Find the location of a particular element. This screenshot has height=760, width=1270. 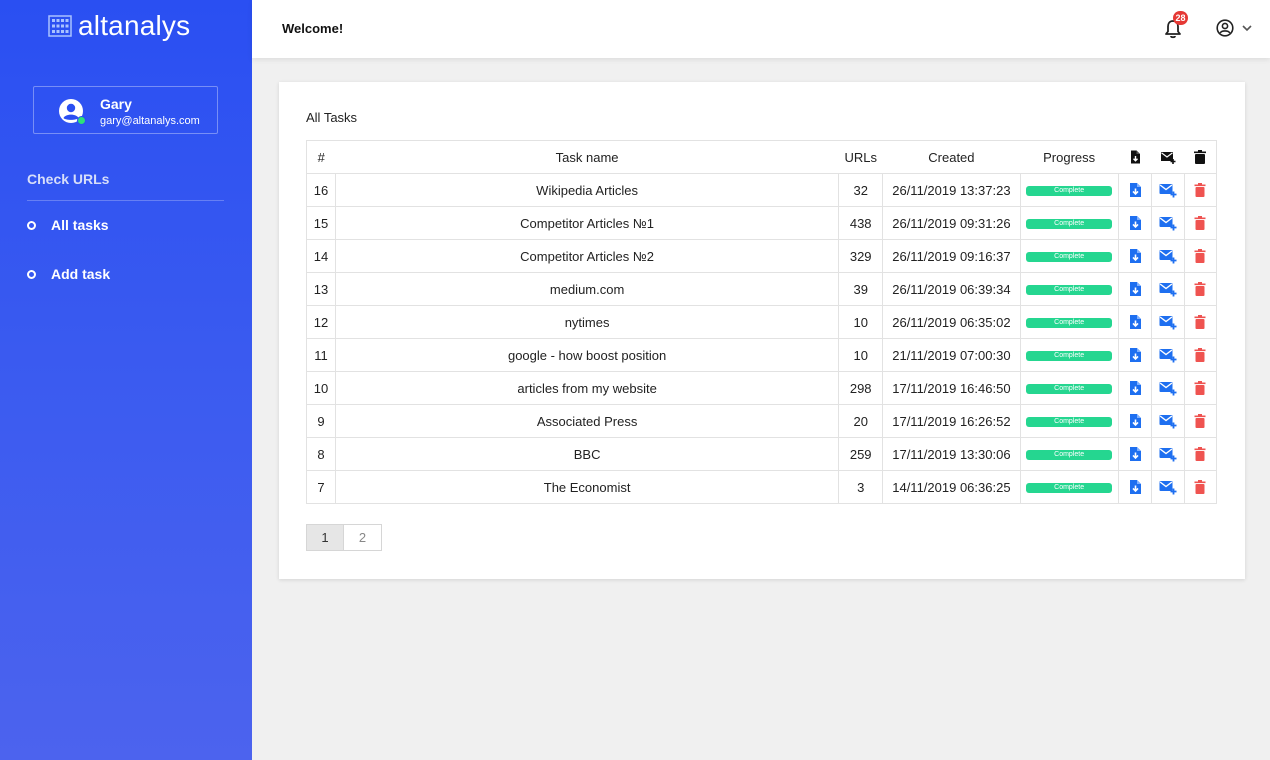

sidebar-item-all-tasks: All tasks is located at coordinates (68, 225).